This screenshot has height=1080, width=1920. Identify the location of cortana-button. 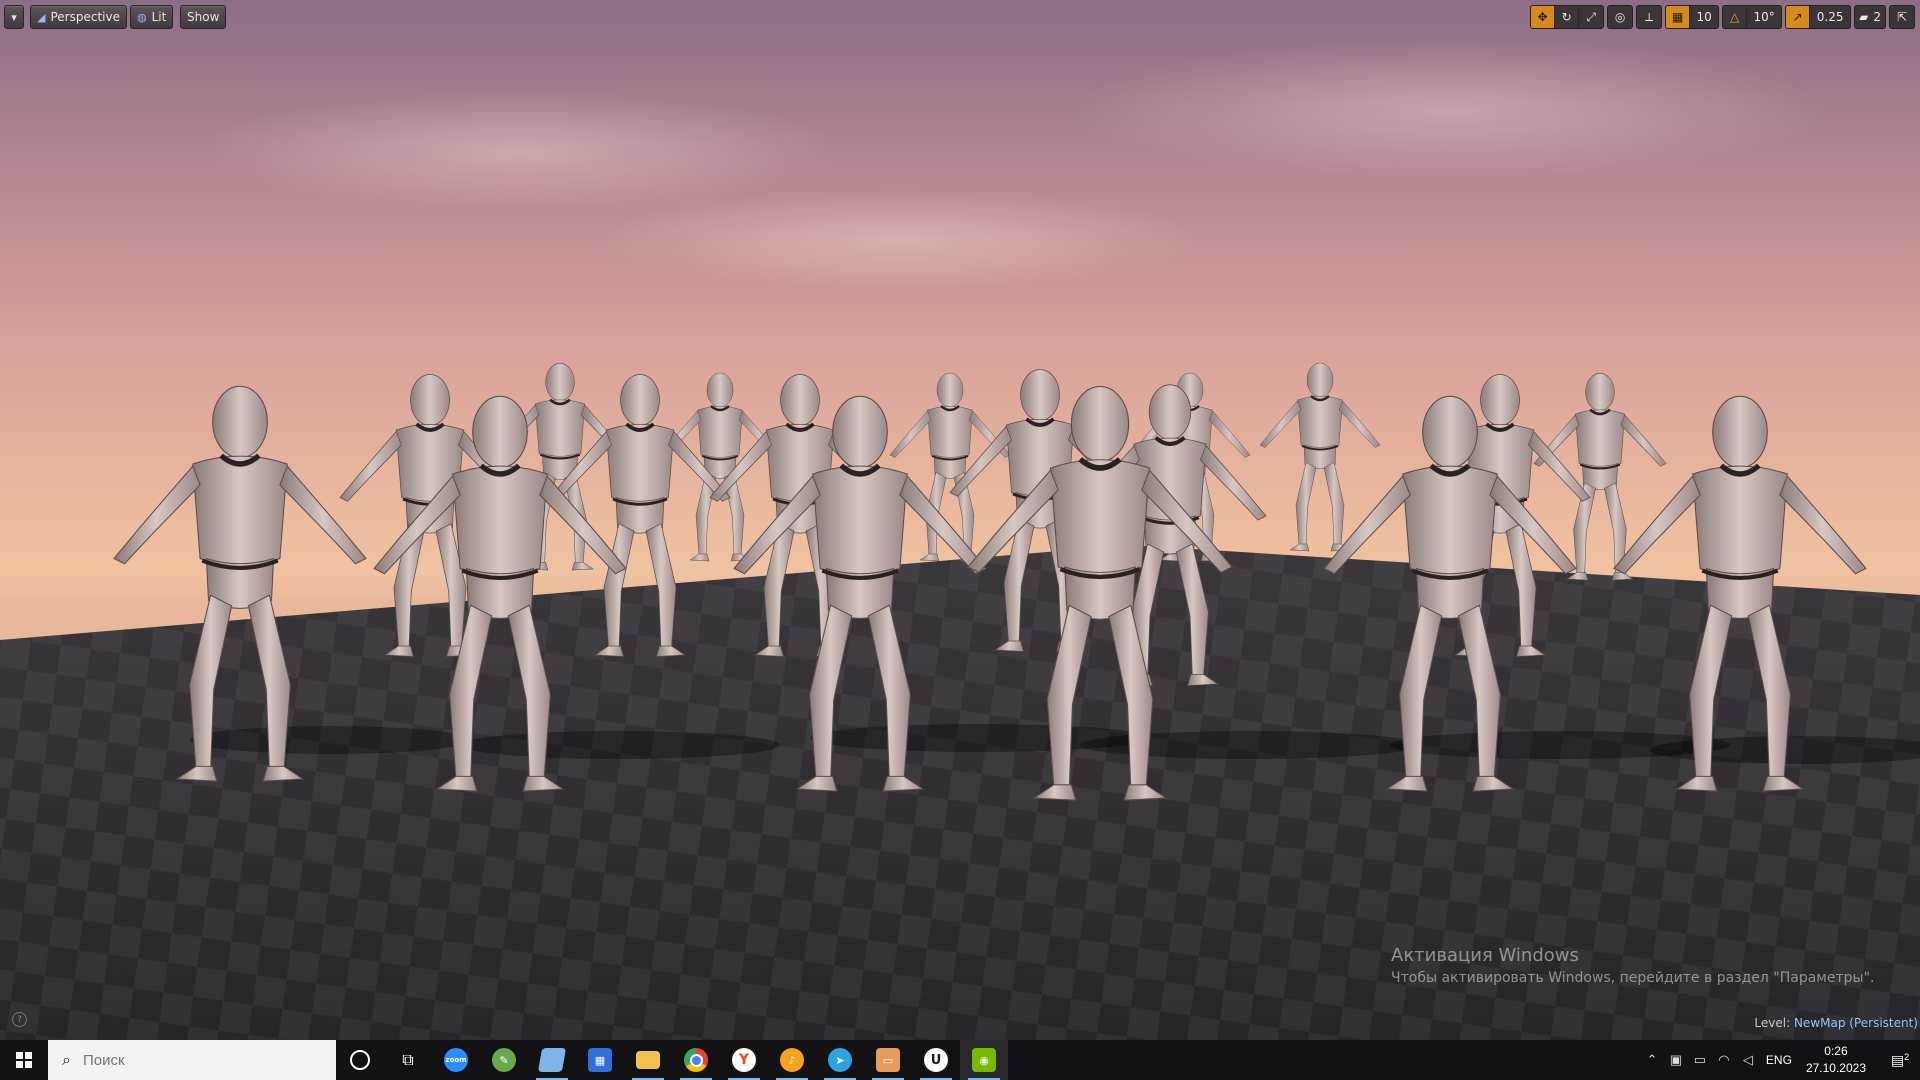
(360, 1060).